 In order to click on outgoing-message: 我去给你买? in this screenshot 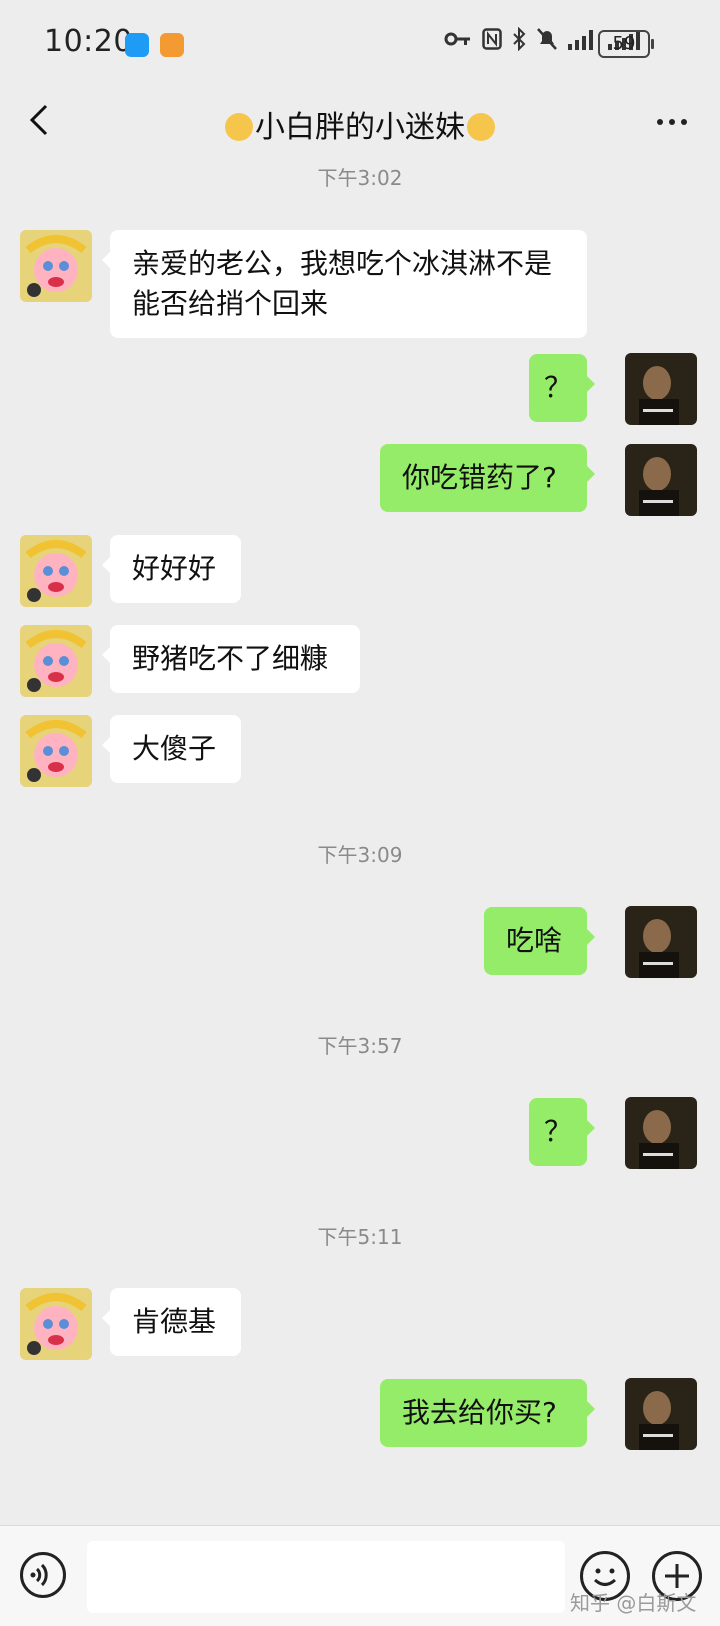, I will do `click(487, 1413)`.